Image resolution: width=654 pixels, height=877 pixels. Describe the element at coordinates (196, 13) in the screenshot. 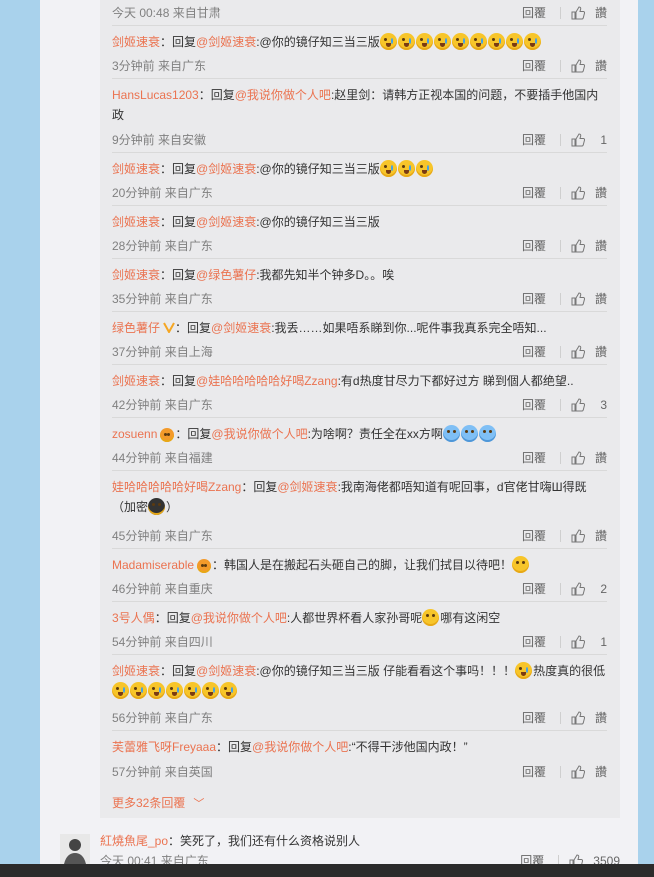

I see `reply-source: 来自甘肃` at that location.